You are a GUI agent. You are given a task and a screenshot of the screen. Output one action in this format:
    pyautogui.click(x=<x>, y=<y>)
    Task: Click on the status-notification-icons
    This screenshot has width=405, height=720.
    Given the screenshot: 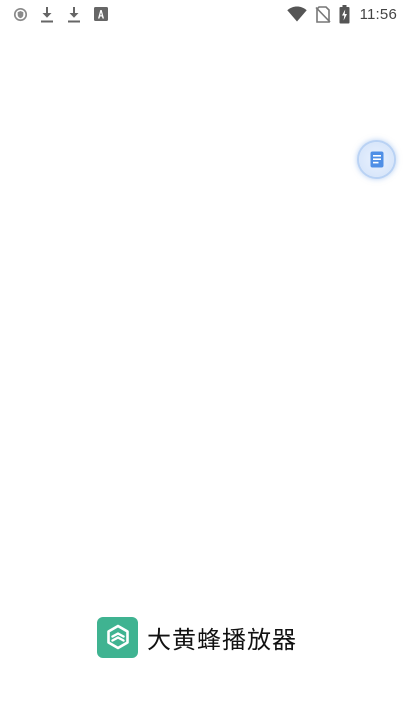 What is the action you would take?
    pyautogui.click(x=66, y=14)
    